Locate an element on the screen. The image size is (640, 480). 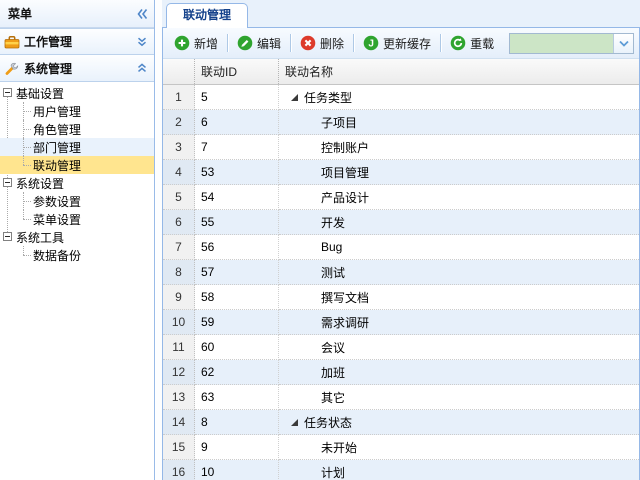
linkage-id-cell: 55 is located at coordinates (237, 222).